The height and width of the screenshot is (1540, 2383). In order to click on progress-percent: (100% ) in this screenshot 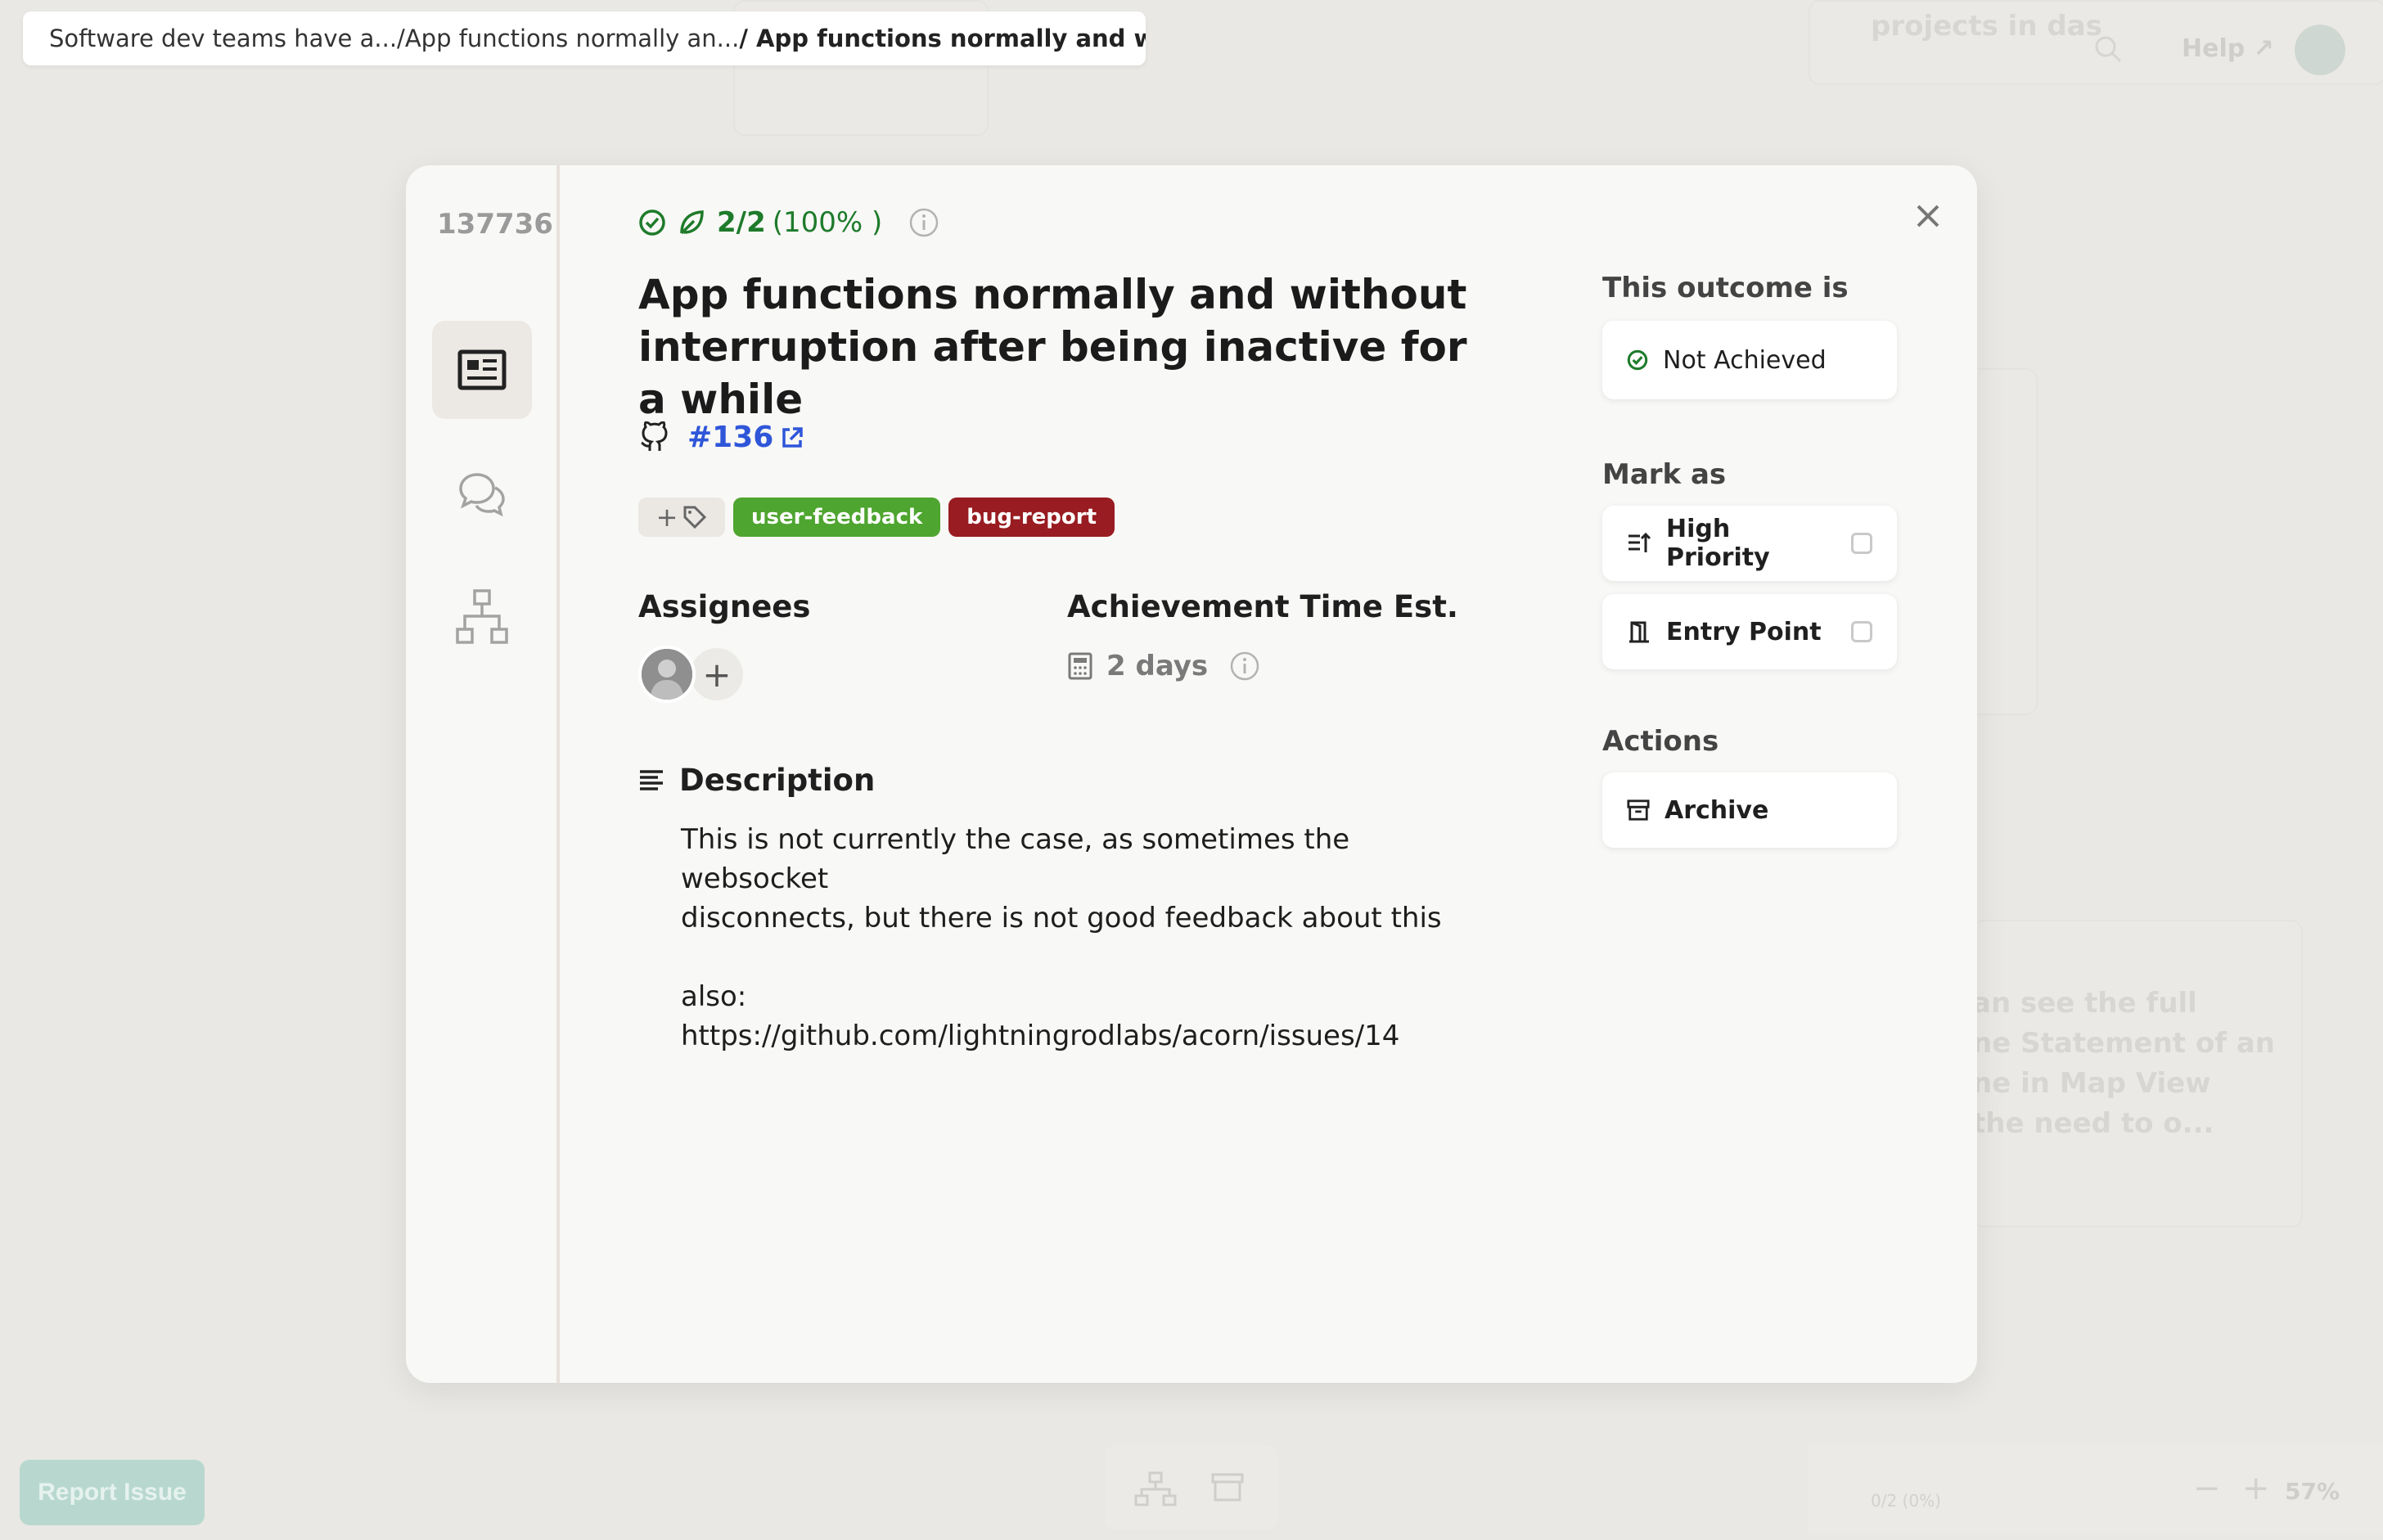, I will do `click(827, 222)`.